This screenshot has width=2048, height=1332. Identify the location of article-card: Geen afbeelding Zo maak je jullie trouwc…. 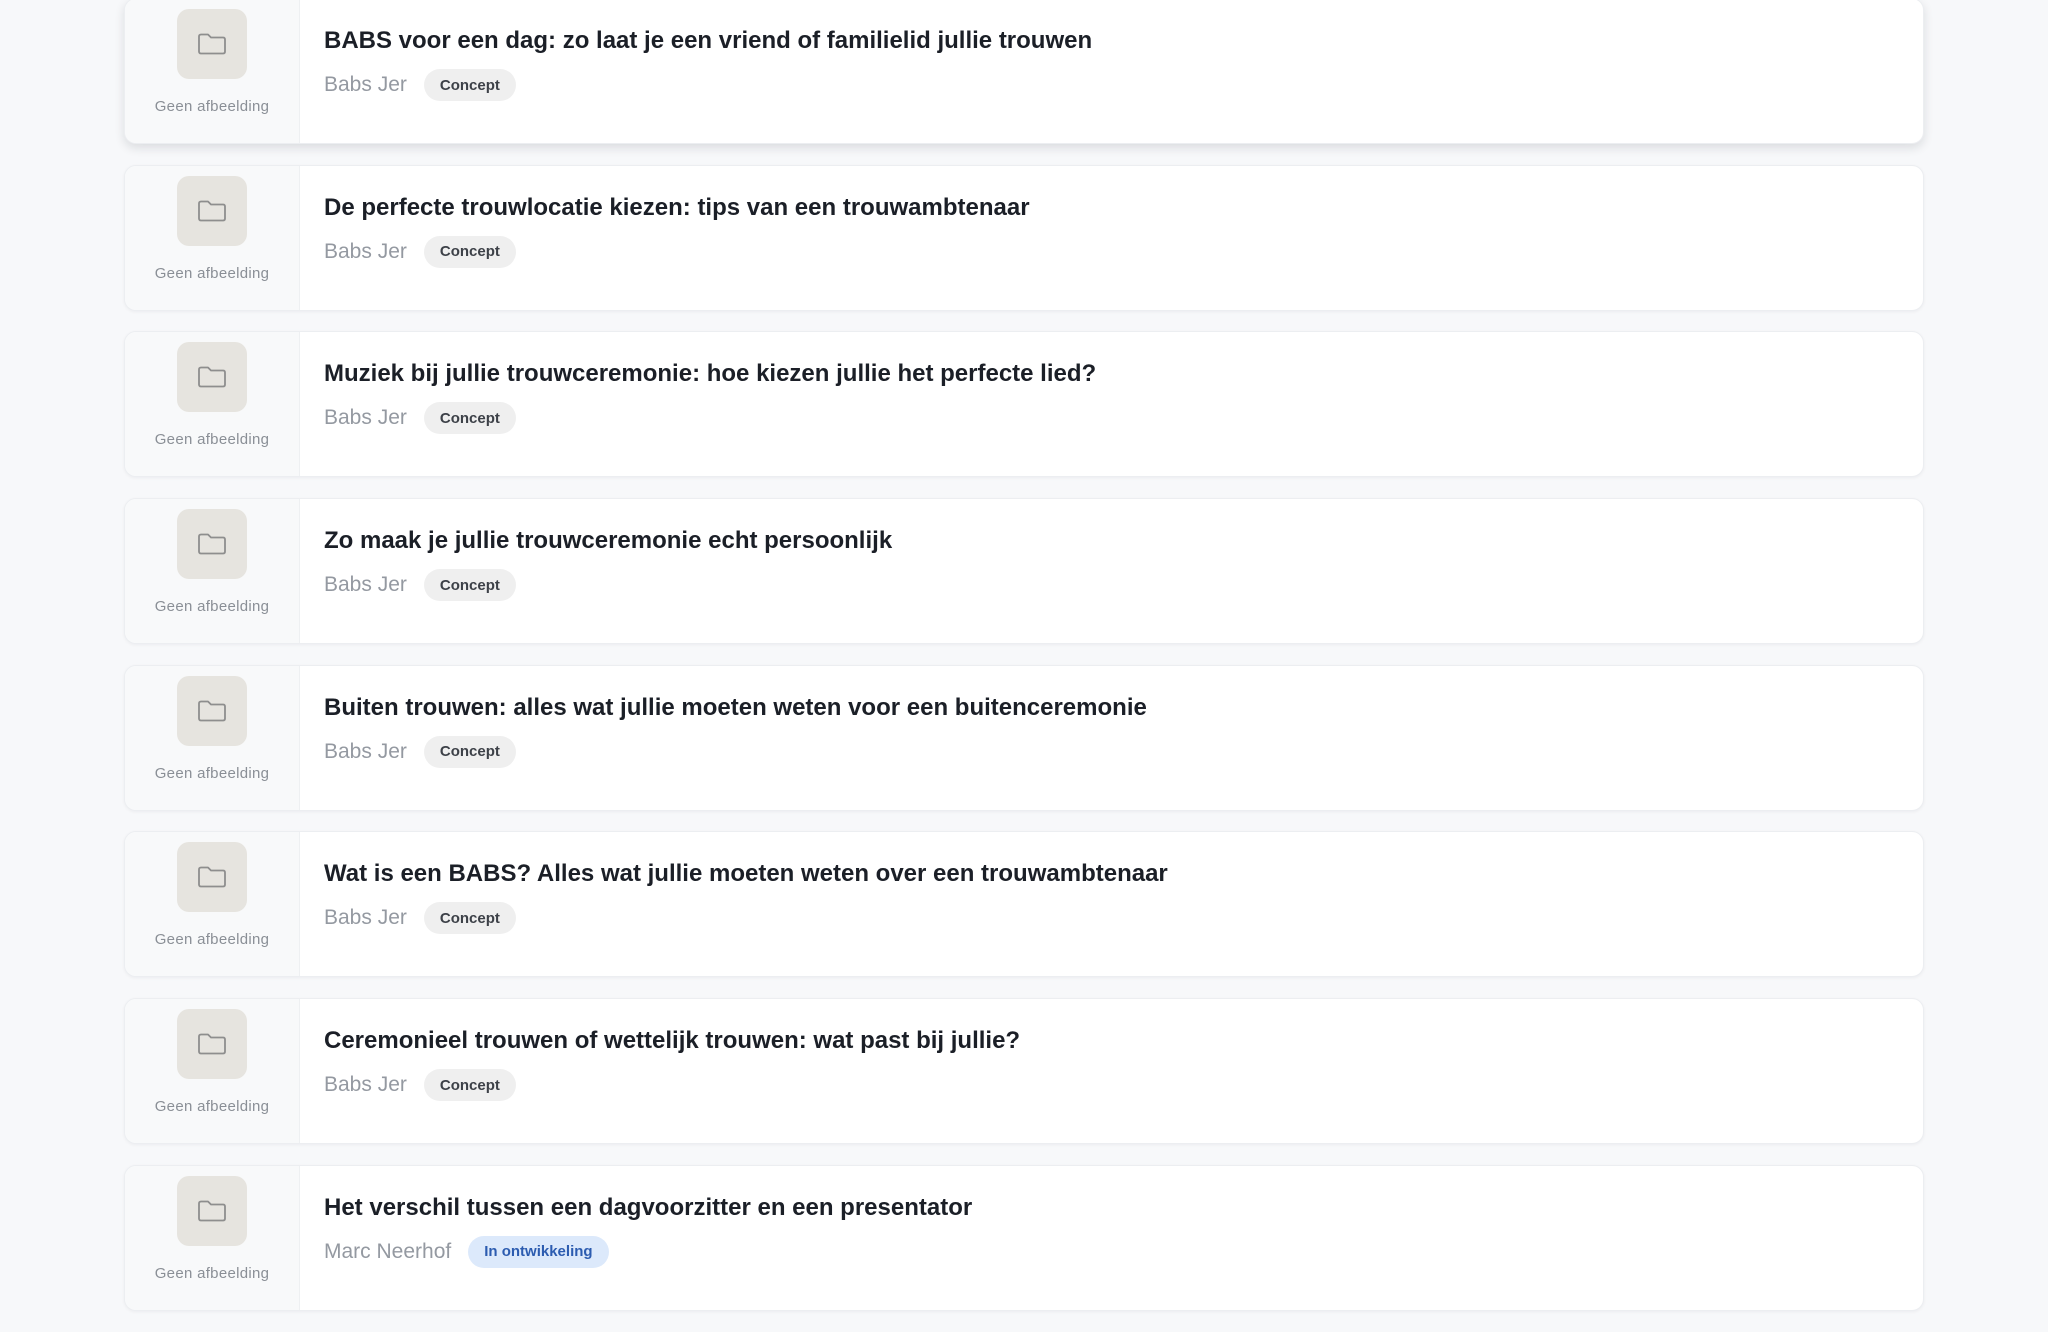
(1024, 571).